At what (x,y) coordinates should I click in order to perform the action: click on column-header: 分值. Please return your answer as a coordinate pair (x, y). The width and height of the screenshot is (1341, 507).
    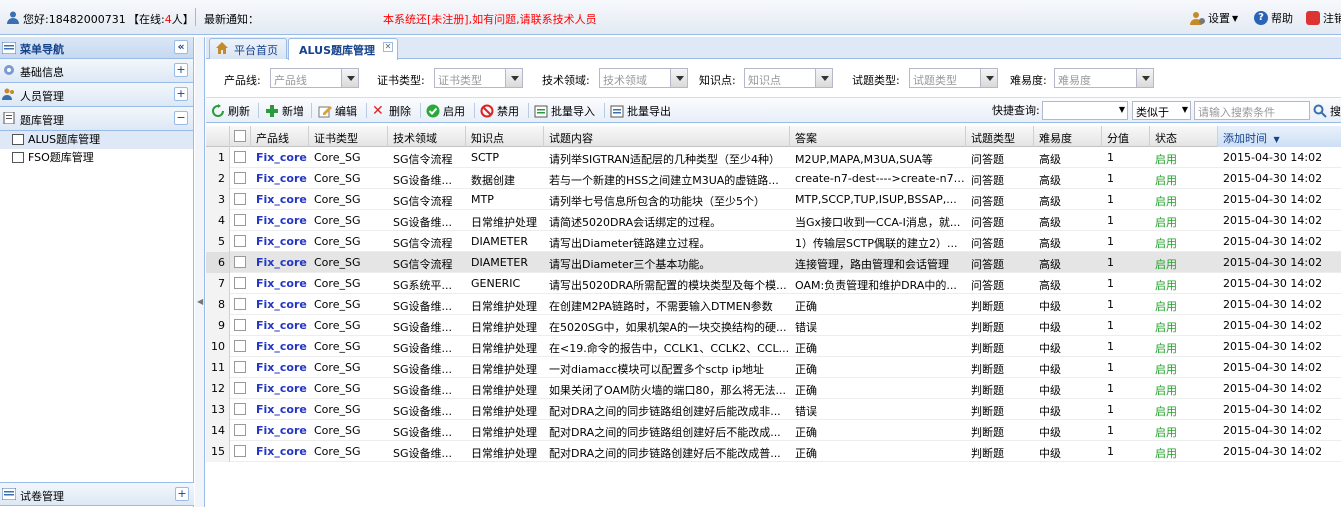
    Looking at the image, I should click on (1126, 136).